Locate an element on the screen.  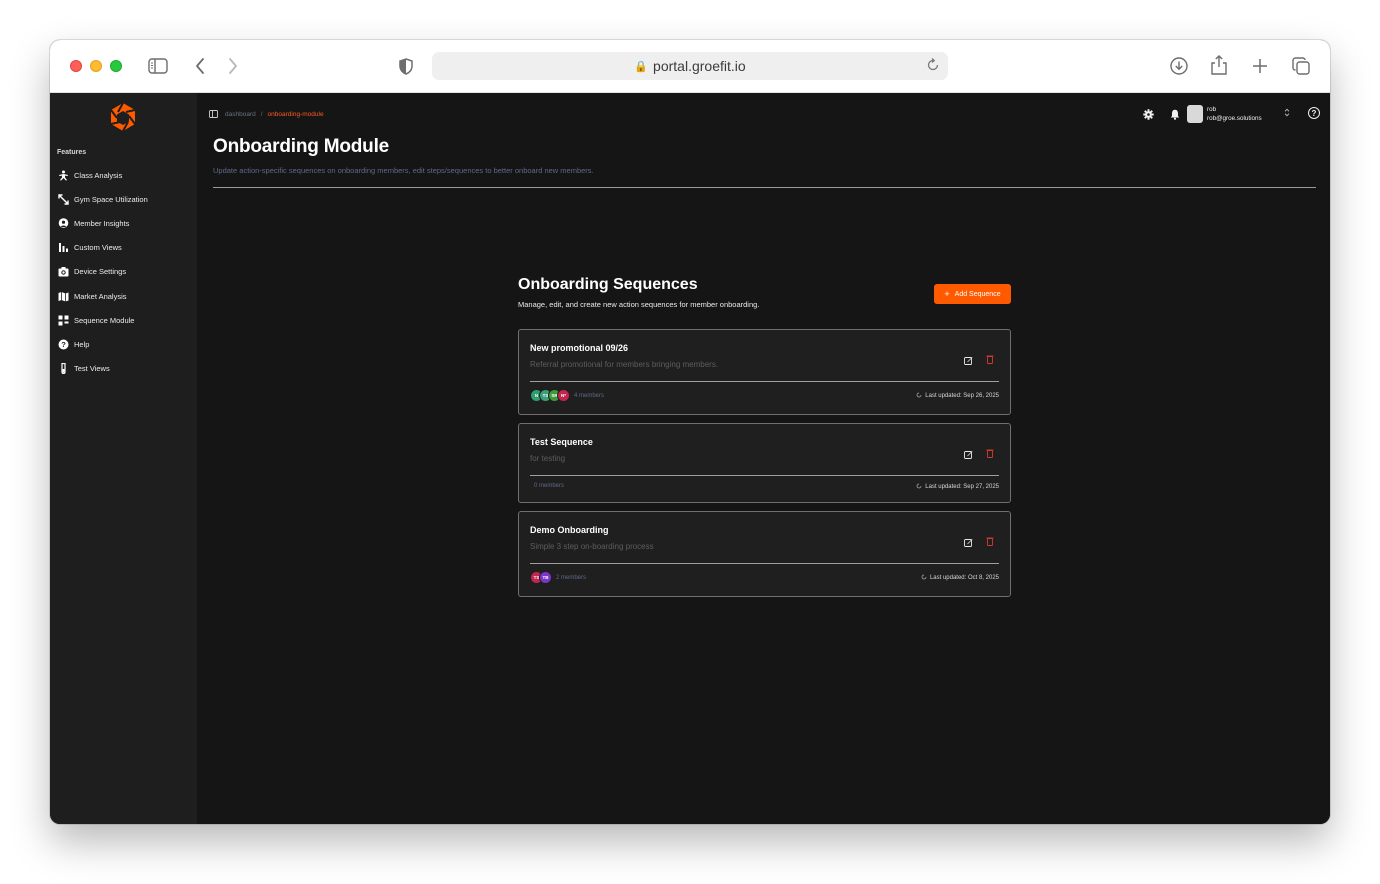
sidebar-item-label: Custom Views is located at coordinates (98, 248).